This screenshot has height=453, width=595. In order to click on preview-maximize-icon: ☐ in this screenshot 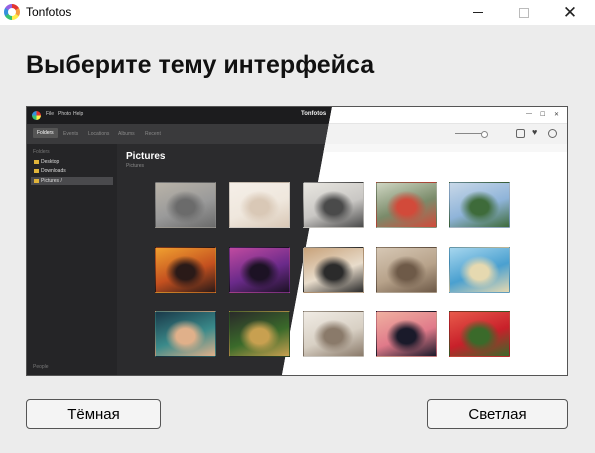, I will do `click(543, 115)`.